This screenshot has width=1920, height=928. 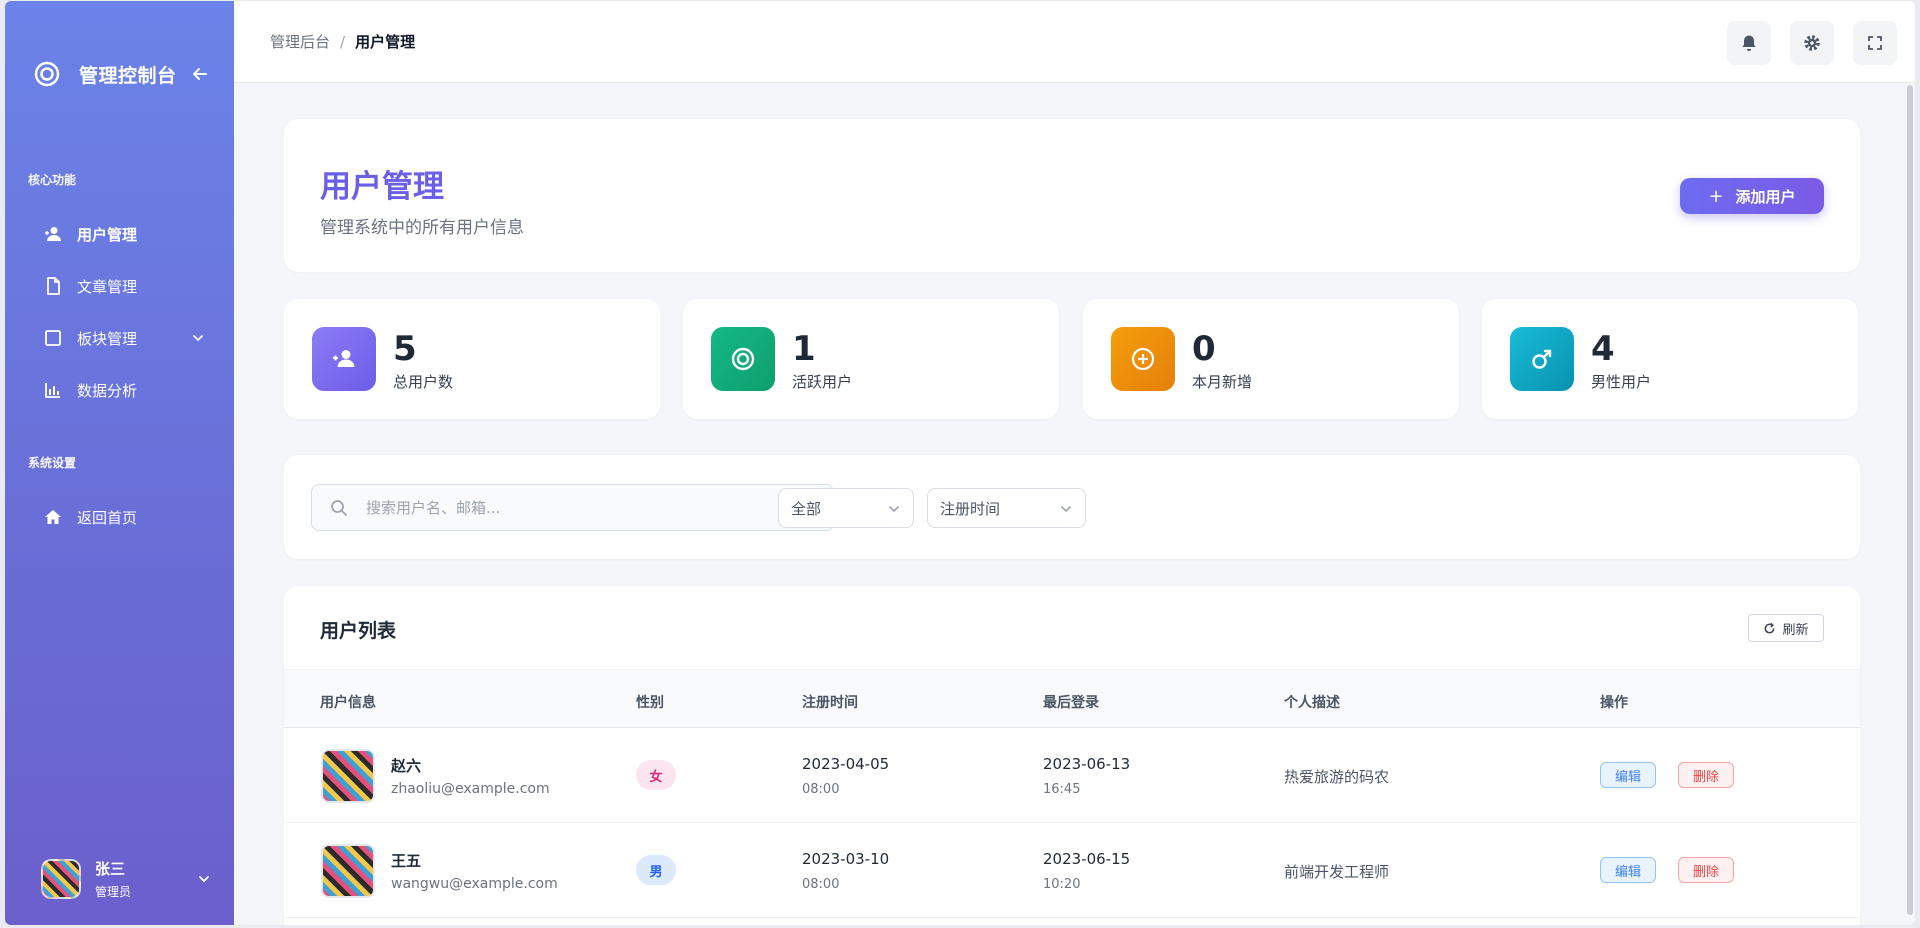 I want to click on search-icon, so click(x=339, y=507).